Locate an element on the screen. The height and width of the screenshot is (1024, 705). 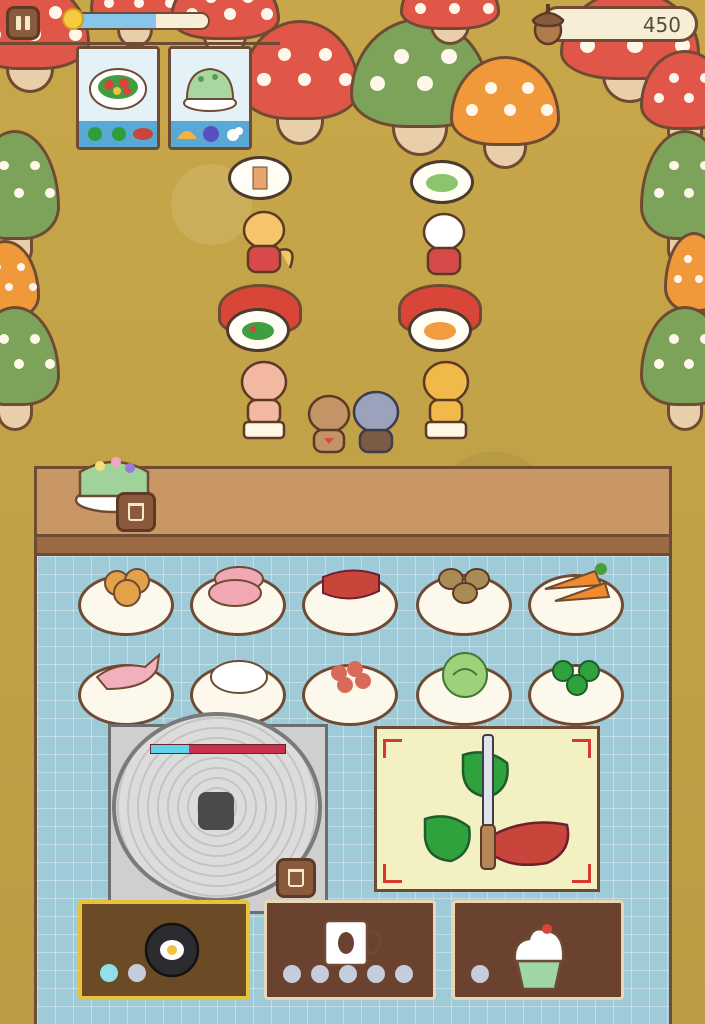
plate-green-pepper is located at coordinates (576, 693).